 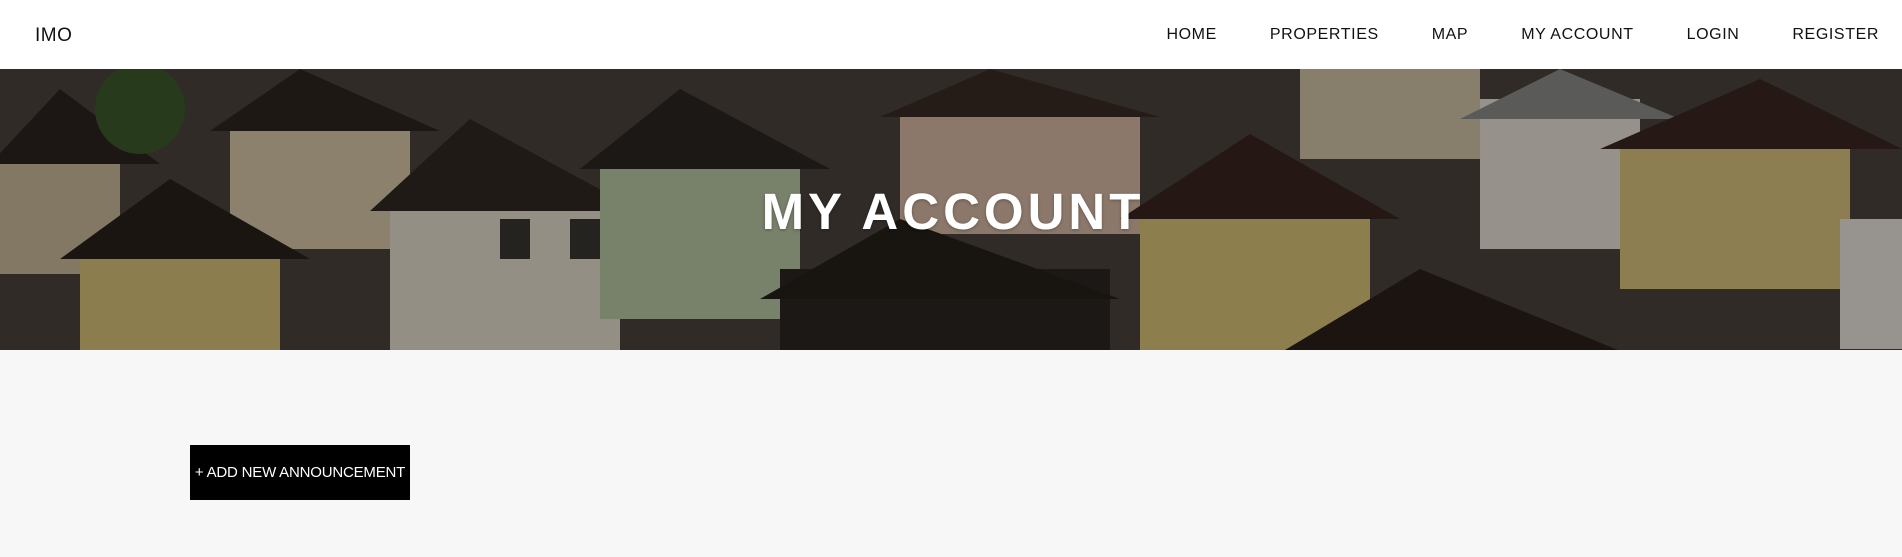 I want to click on nav-item-my-account: MY ACCOUNT, so click(x=1577, y=35).